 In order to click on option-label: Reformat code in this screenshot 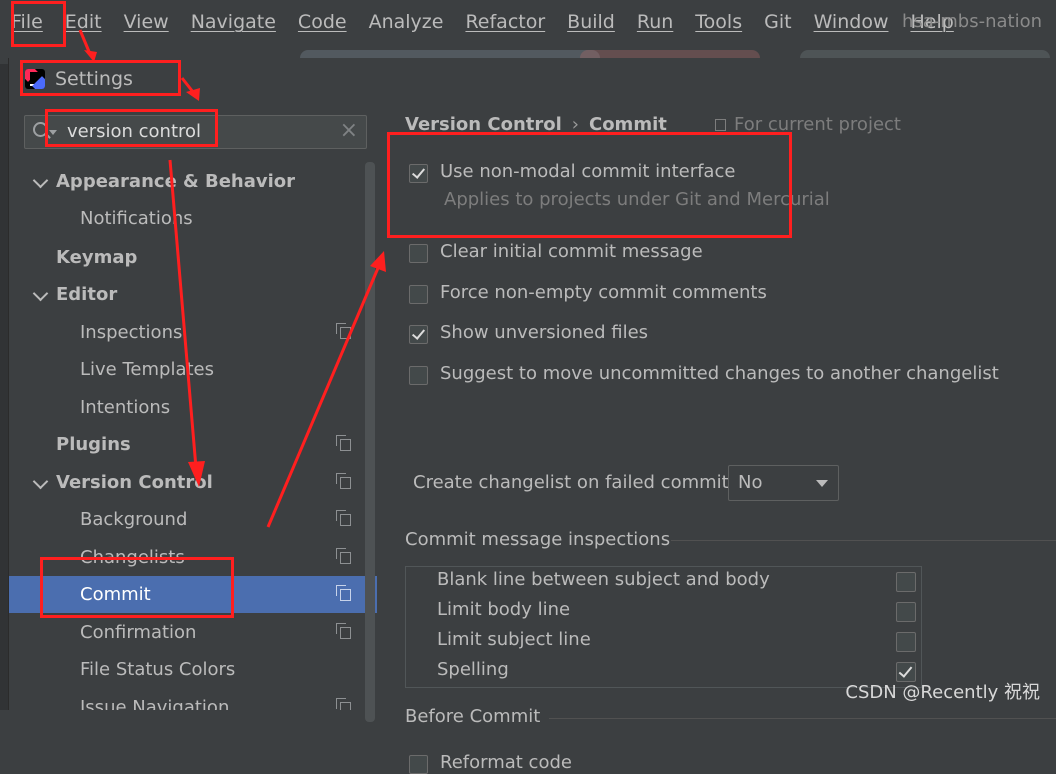, I will do `click(506, 762)`.